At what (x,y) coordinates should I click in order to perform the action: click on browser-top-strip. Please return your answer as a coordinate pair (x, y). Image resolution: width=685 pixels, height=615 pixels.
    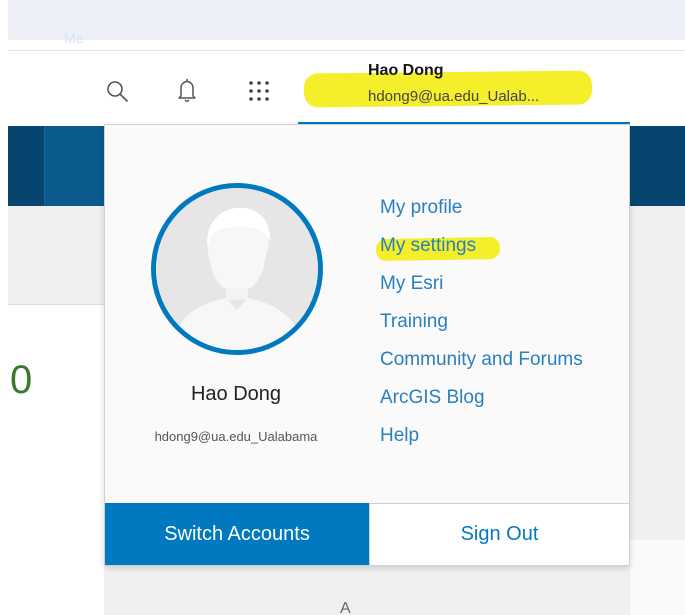
    Looking at the image, I should click on (346, 20).